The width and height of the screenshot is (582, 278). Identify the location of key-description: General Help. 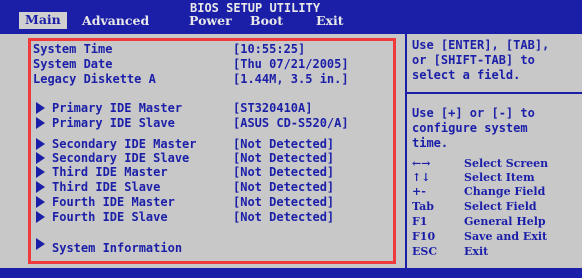
(505, 221).